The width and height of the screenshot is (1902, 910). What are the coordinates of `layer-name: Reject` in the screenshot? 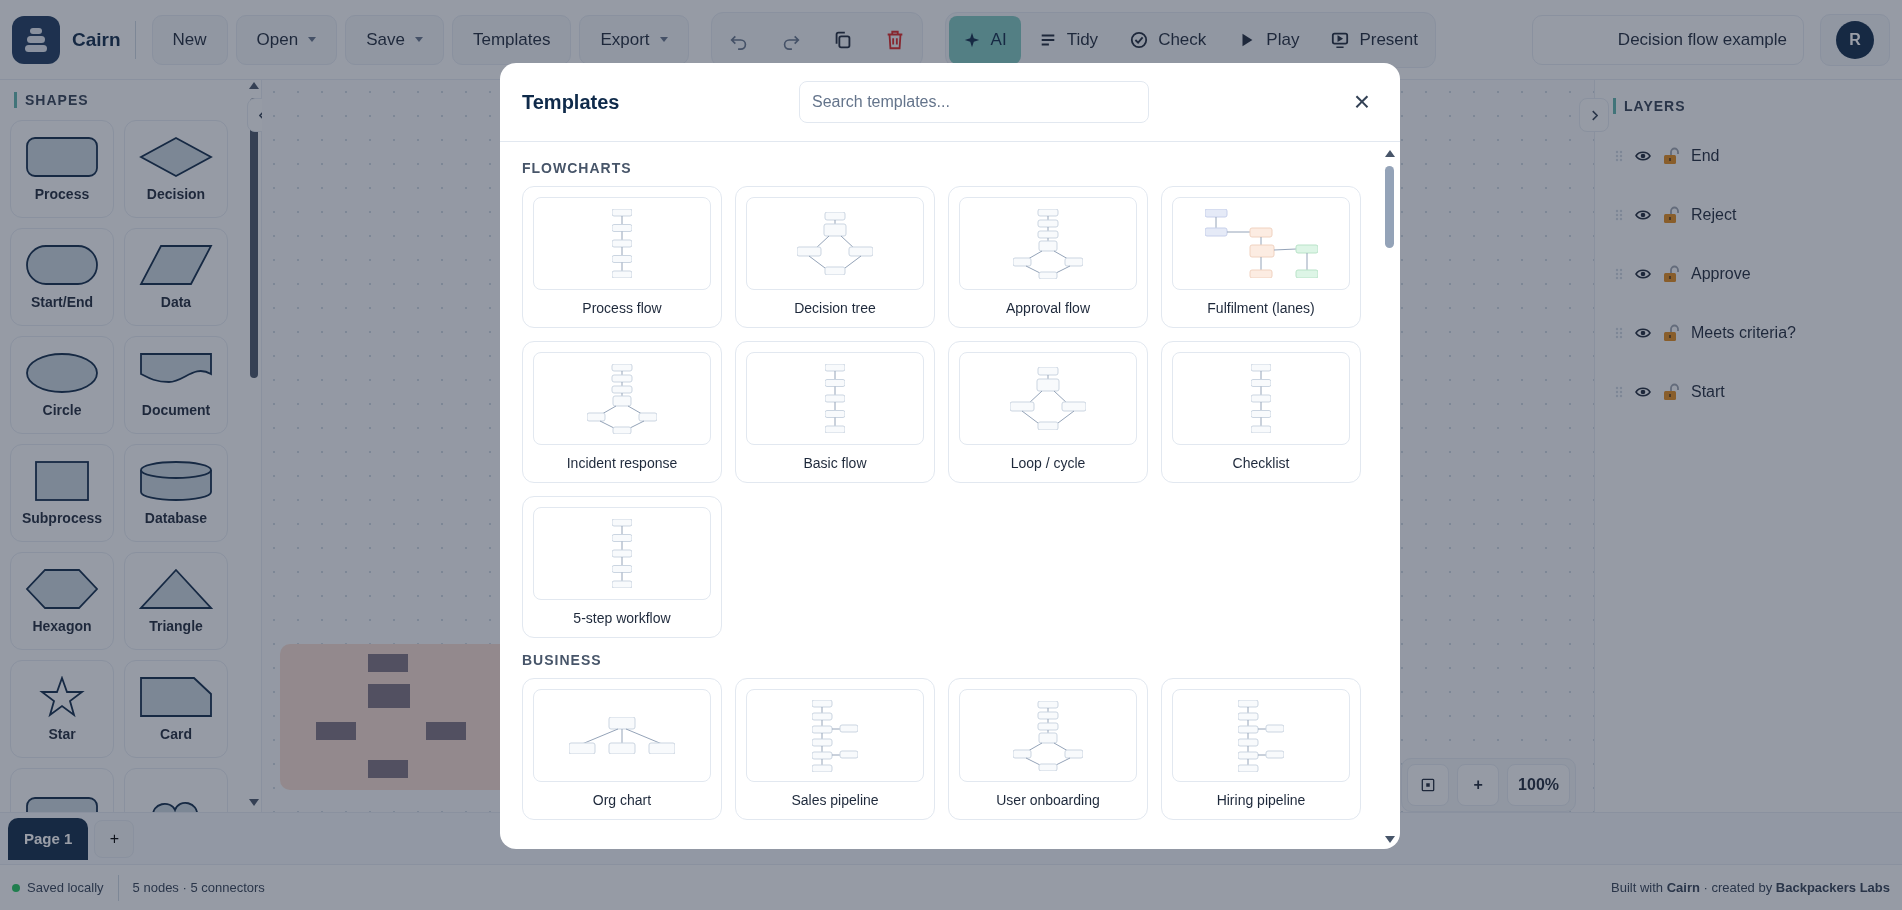 It's located at (1714, 214).